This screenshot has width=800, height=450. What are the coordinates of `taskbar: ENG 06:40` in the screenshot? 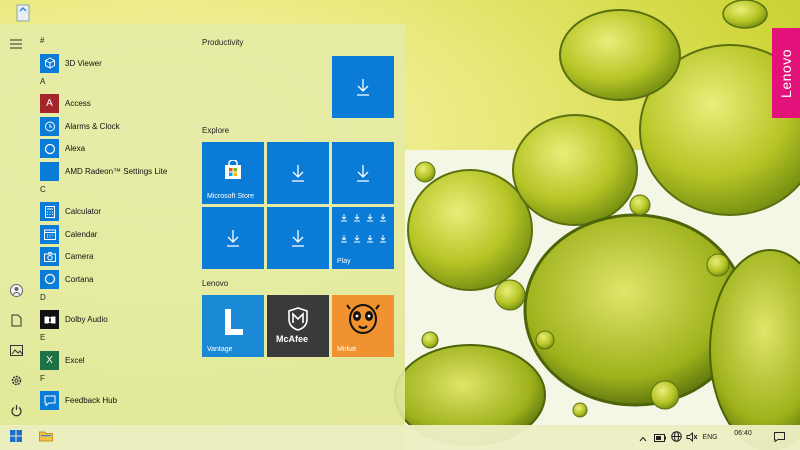 It's located at (400, 437).